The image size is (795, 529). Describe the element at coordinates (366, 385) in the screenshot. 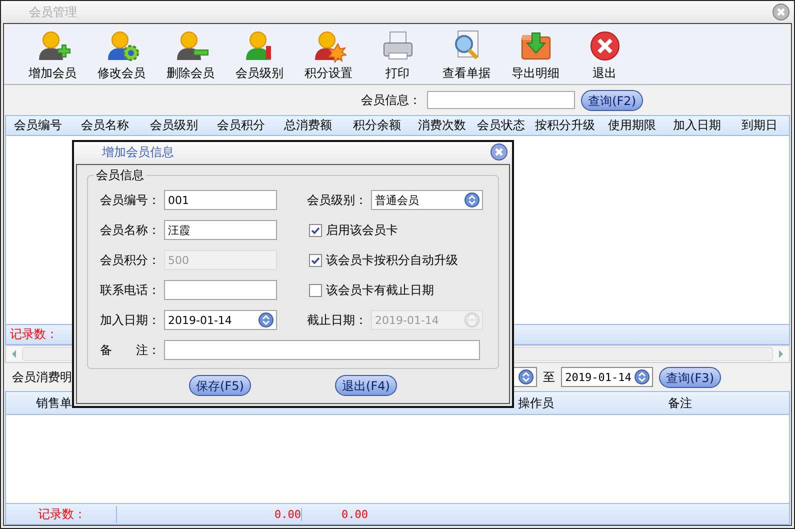

I see `dialog-button: 退出(F4)` at that location.